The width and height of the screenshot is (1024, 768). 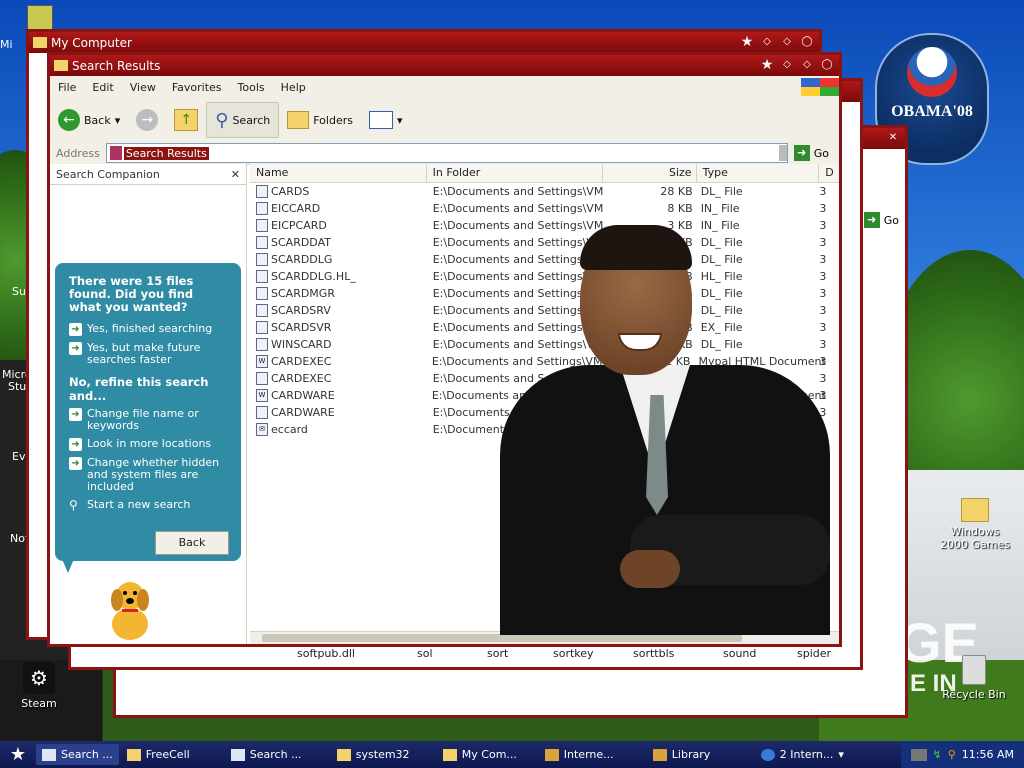 I want to click on my-computer-titlebar: My Computer ★ ◇ ◇ ◯, so click(x=424, y=42).